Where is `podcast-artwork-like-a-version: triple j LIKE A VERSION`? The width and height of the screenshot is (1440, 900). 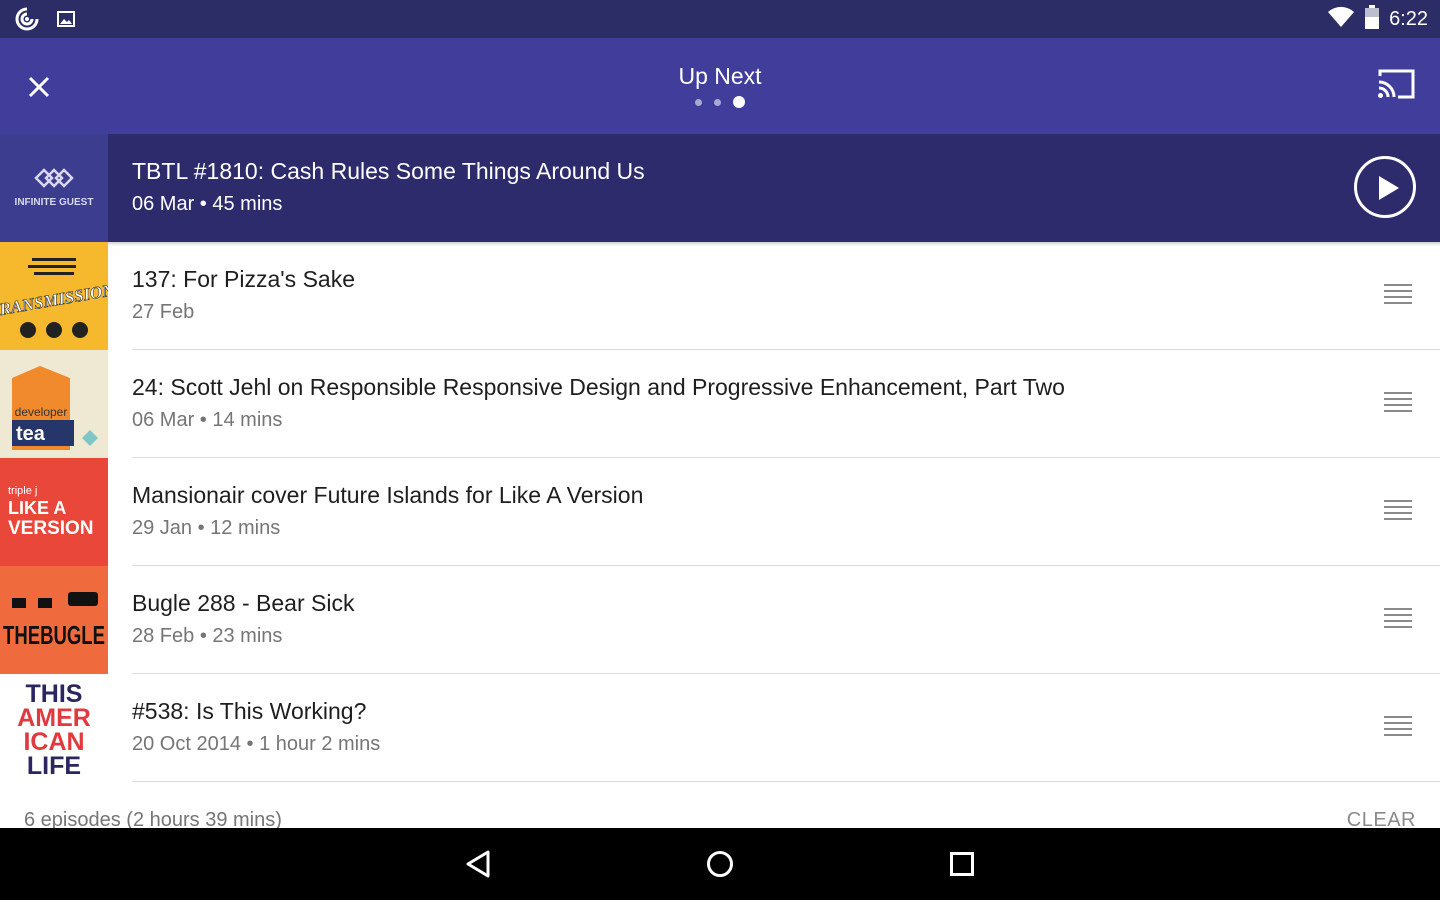 podcast-artwork-like-a-version: triple j LIKE A VERSION is located at coordinates (54, 512).